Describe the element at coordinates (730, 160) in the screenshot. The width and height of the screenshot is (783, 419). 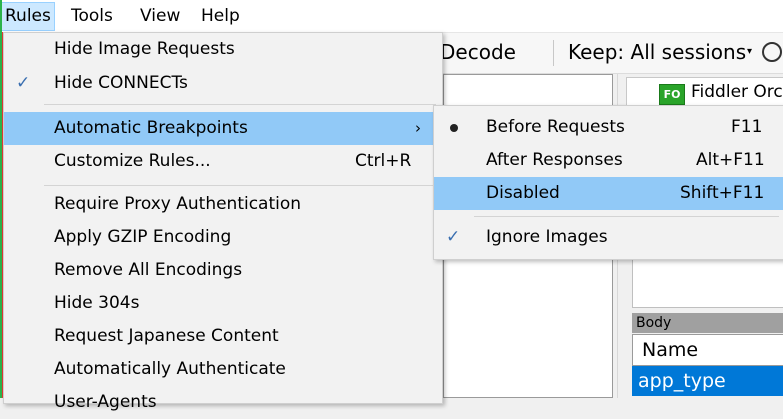
I see `menu-item-shortcut: Alt+F11` at that location.